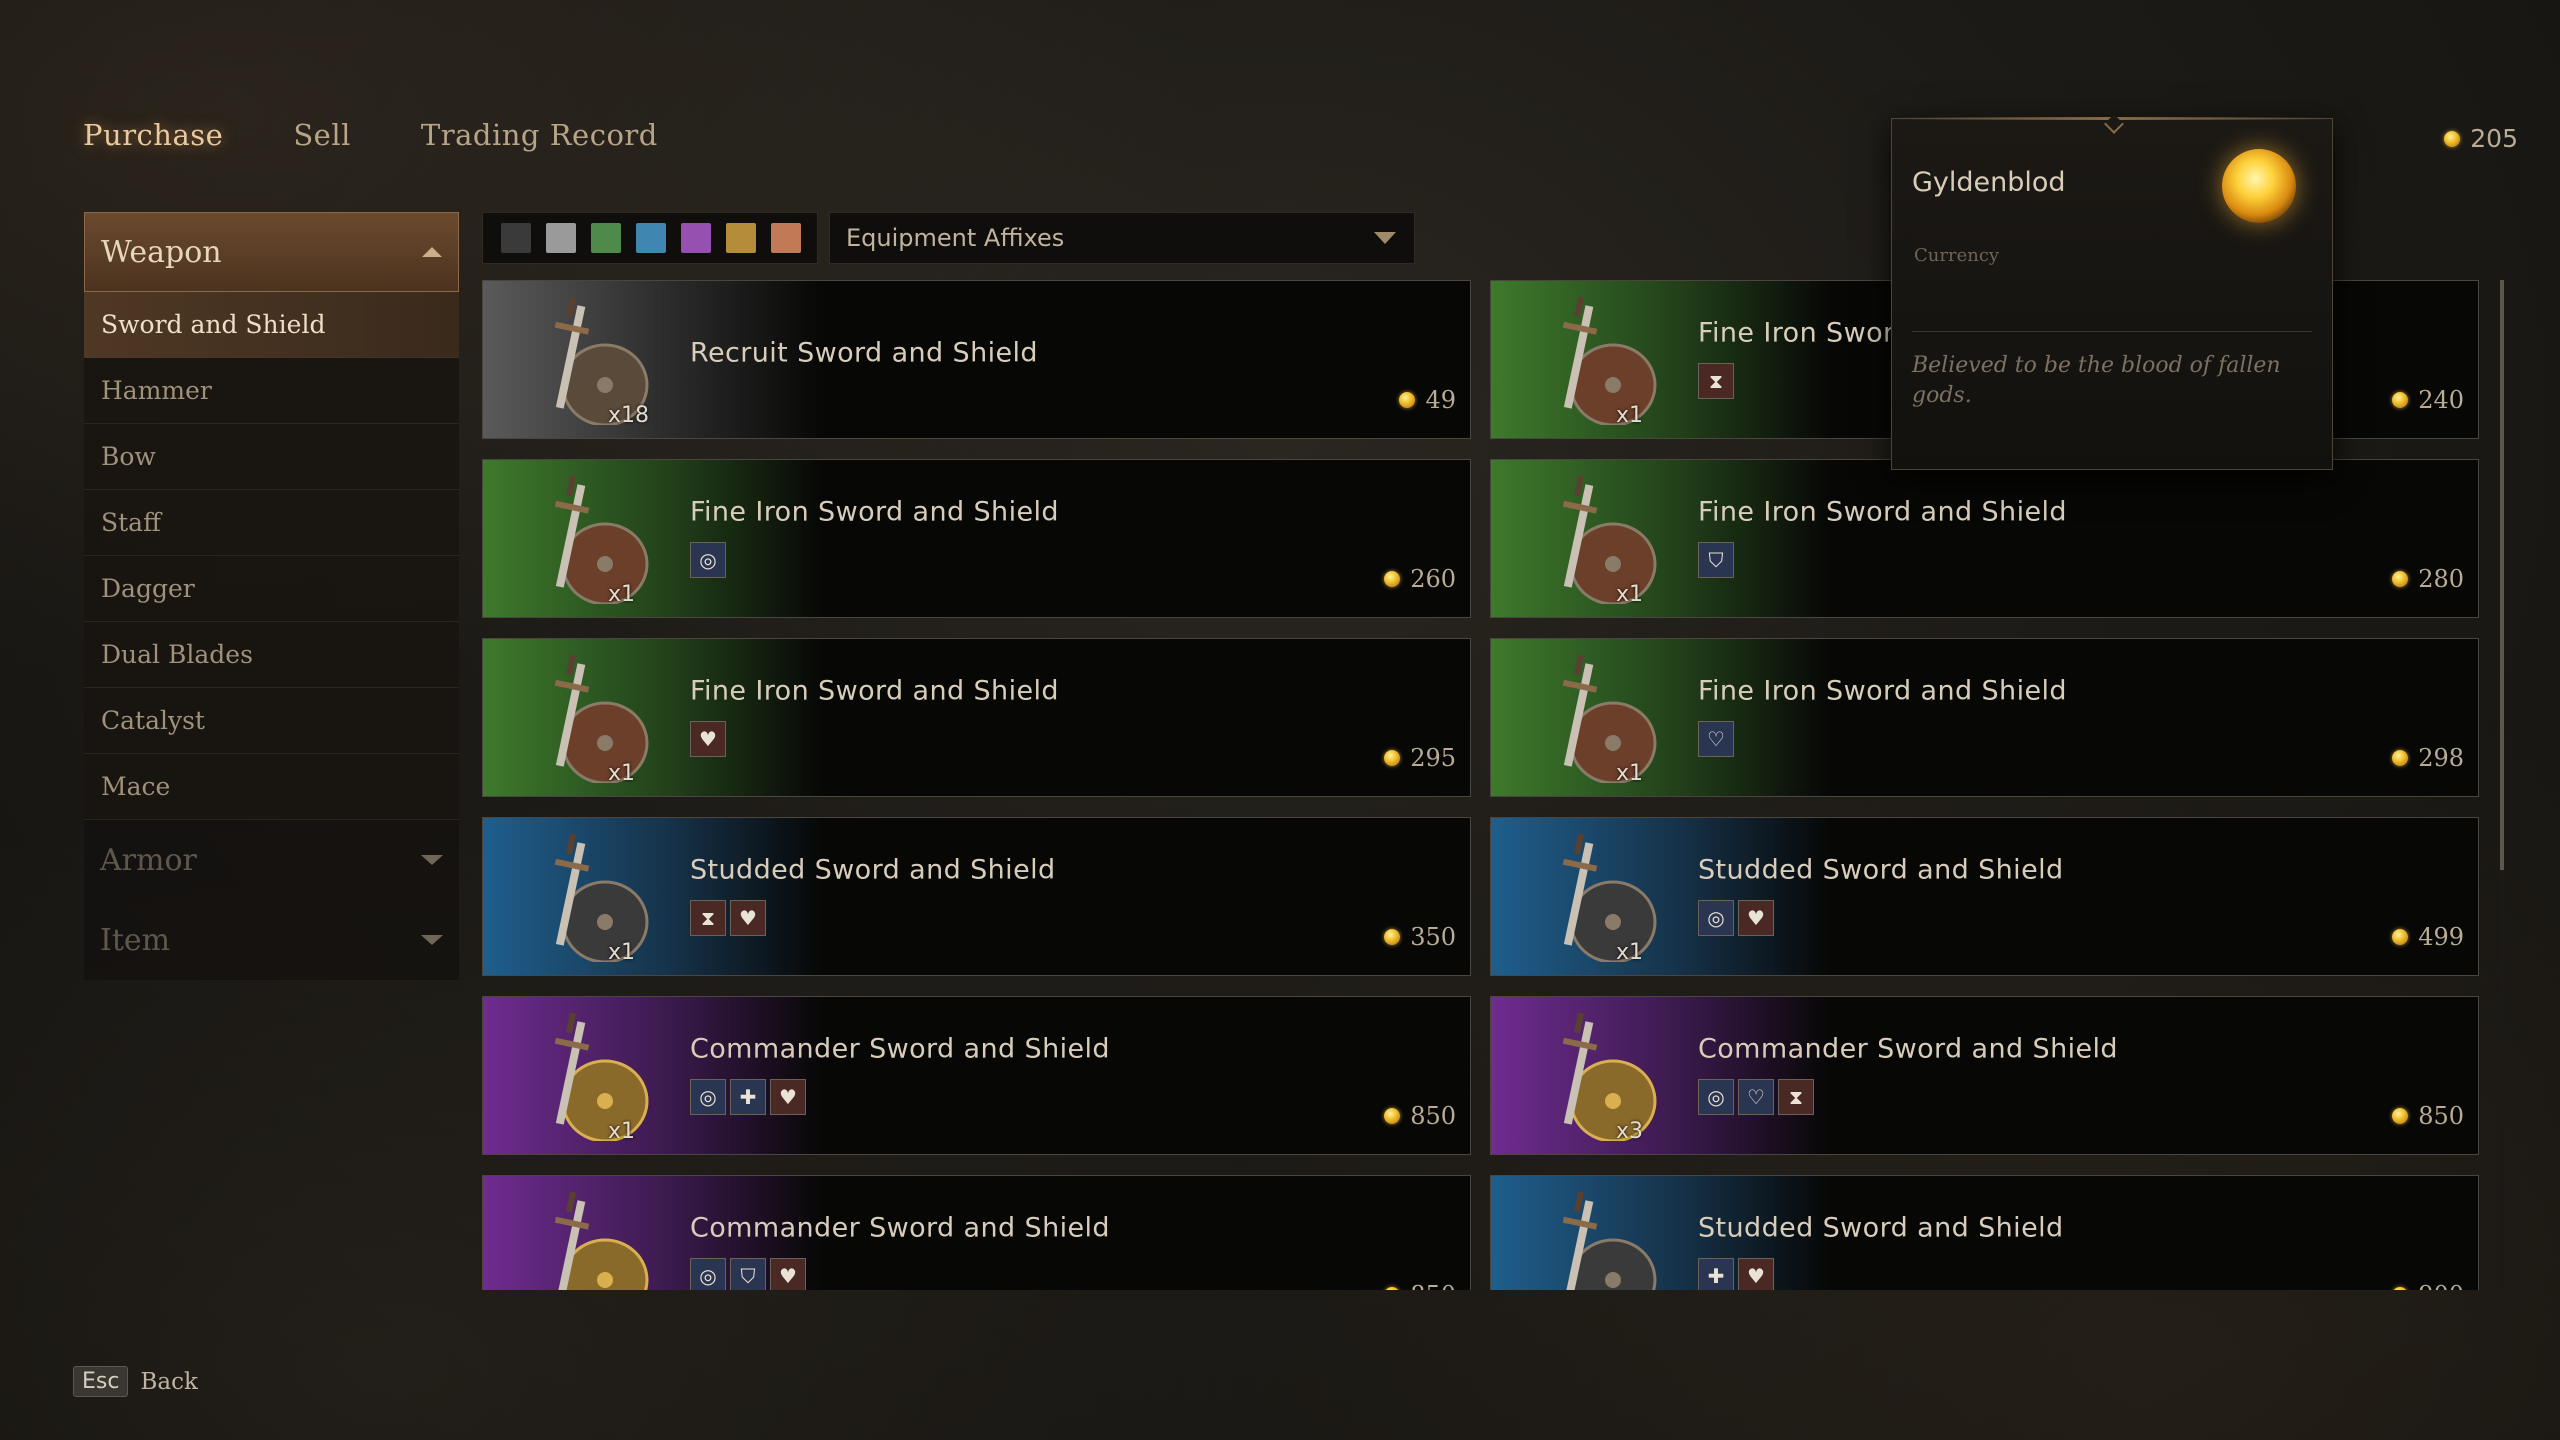  What do you see at coordinates (1420, 758) in the screenshot?
I see `item-price: 295` at bounding box center [1420, 758].